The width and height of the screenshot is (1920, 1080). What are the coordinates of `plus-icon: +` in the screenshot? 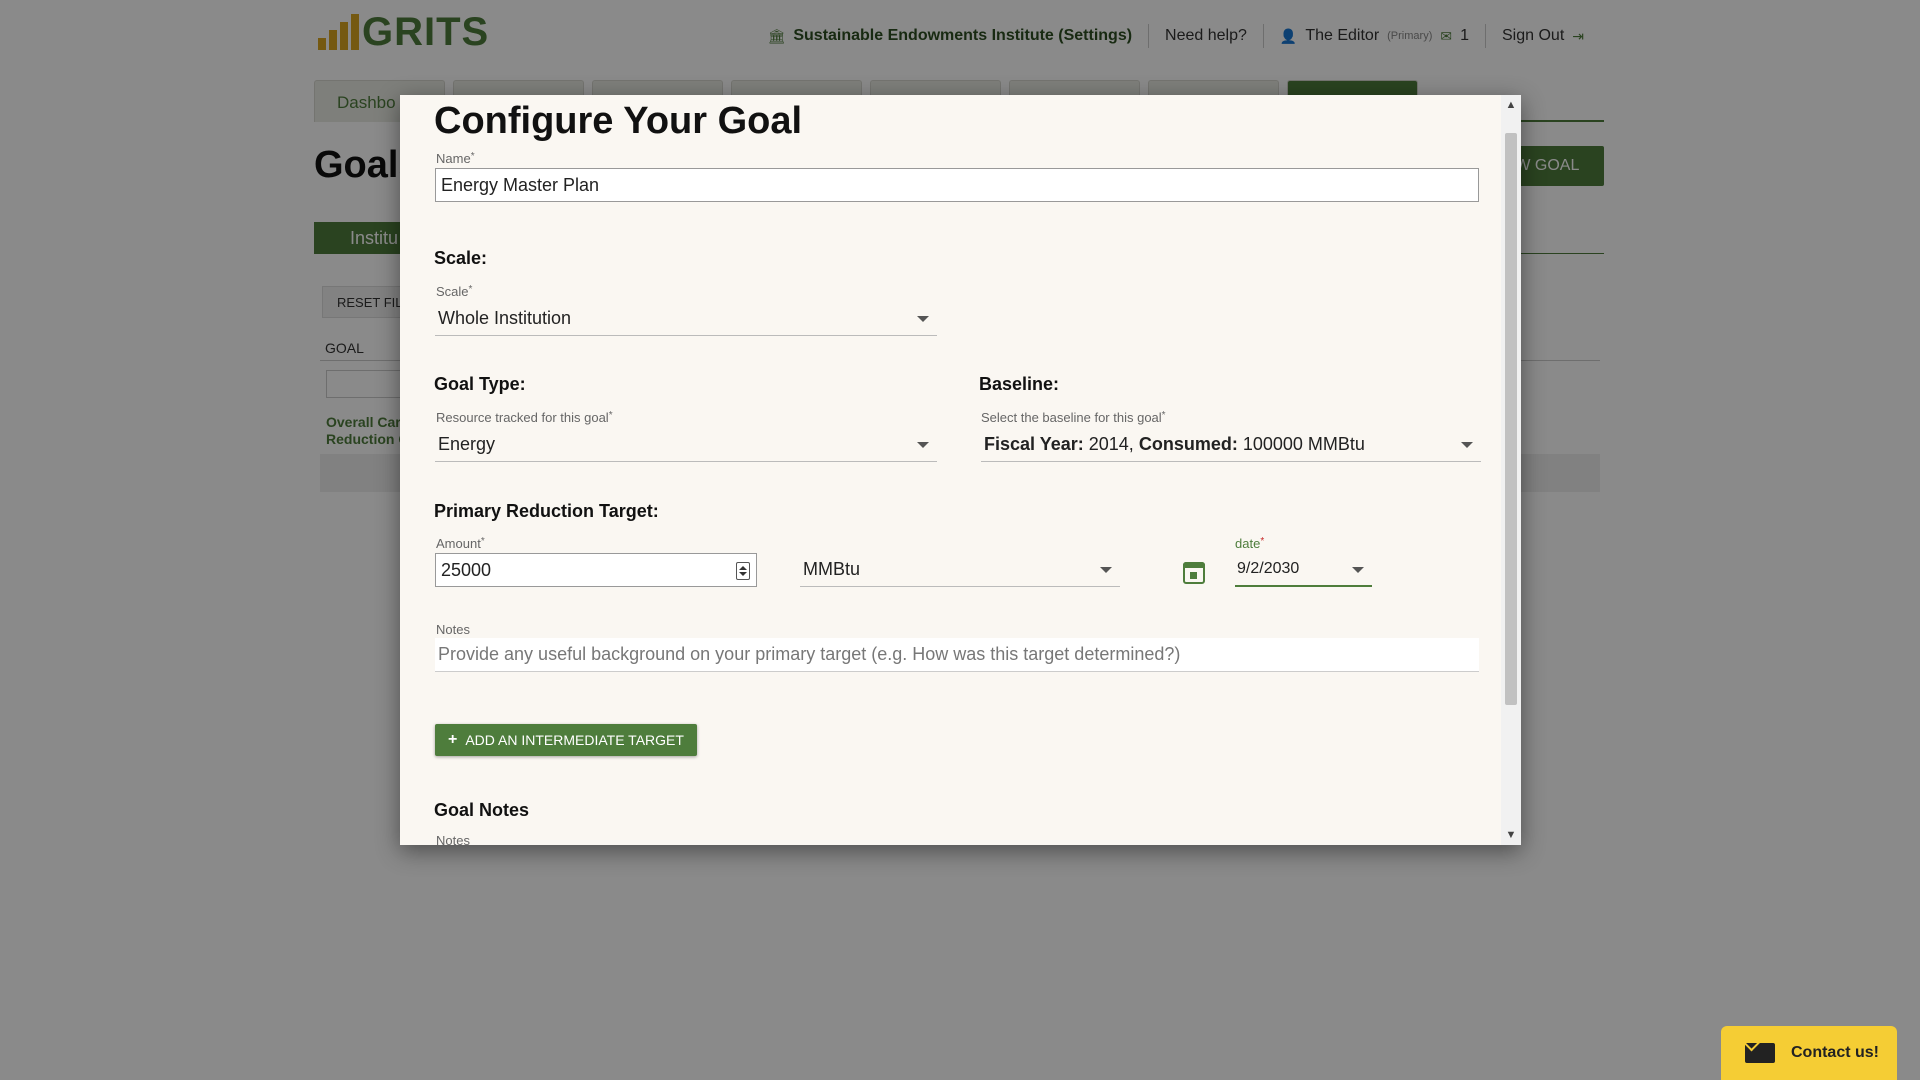 It's located at (453, 739).